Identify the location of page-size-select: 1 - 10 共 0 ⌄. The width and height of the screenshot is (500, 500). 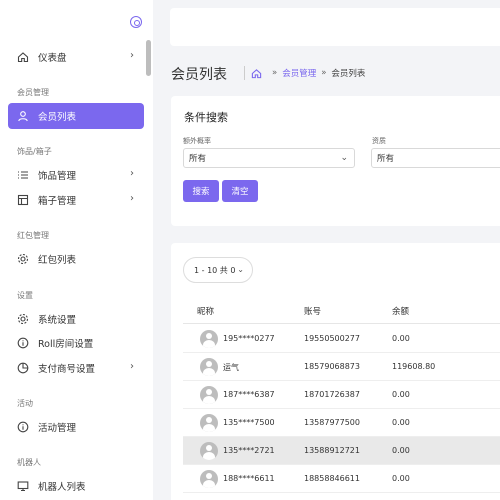
(218, 270).